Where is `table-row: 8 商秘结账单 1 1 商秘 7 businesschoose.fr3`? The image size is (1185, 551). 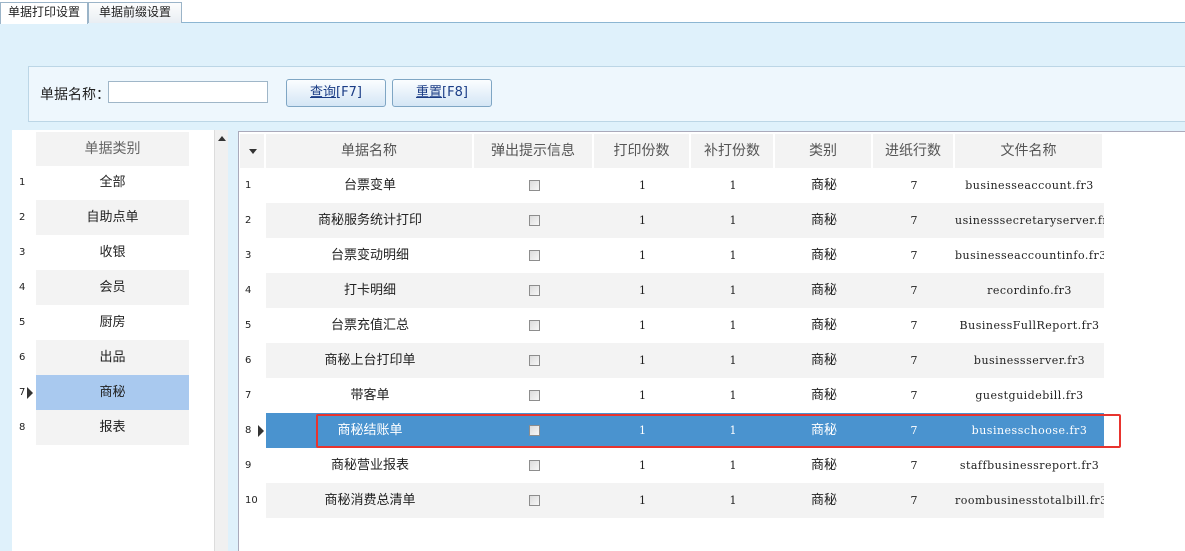 table-row: 8 商秘结账单 1 1 商秘 7 businesschoose.fr3 is located at coordinates (672, 430).